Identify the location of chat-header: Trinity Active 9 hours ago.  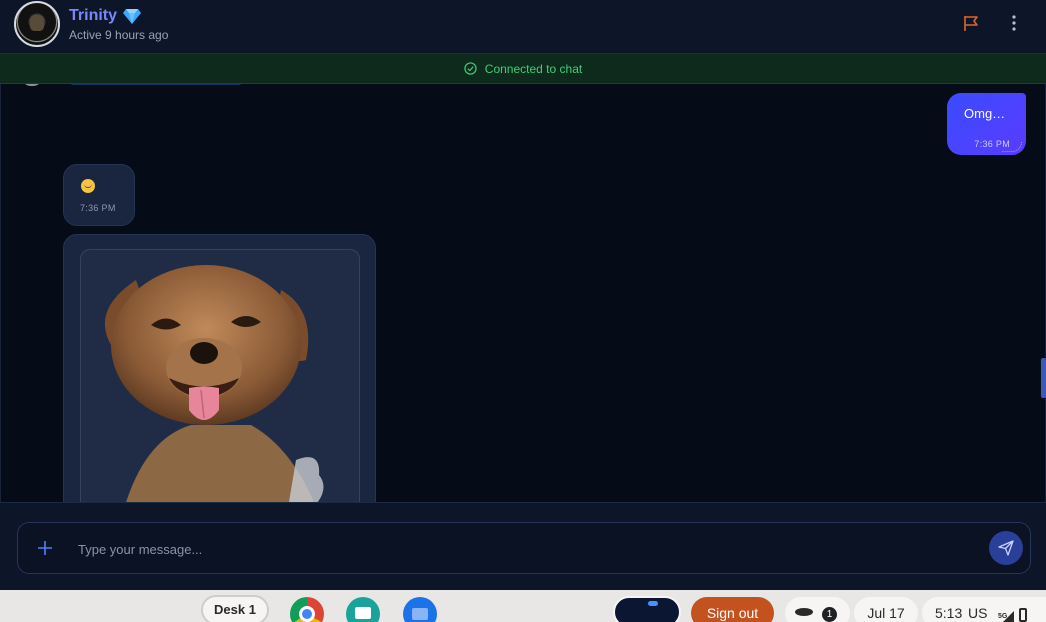
(523, 27).